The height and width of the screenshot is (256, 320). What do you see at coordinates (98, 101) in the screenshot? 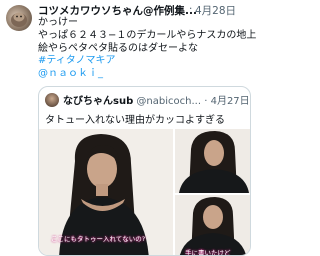
I see `quoted-author-name: なびちゃんsub` at bounding box center [98, 101].